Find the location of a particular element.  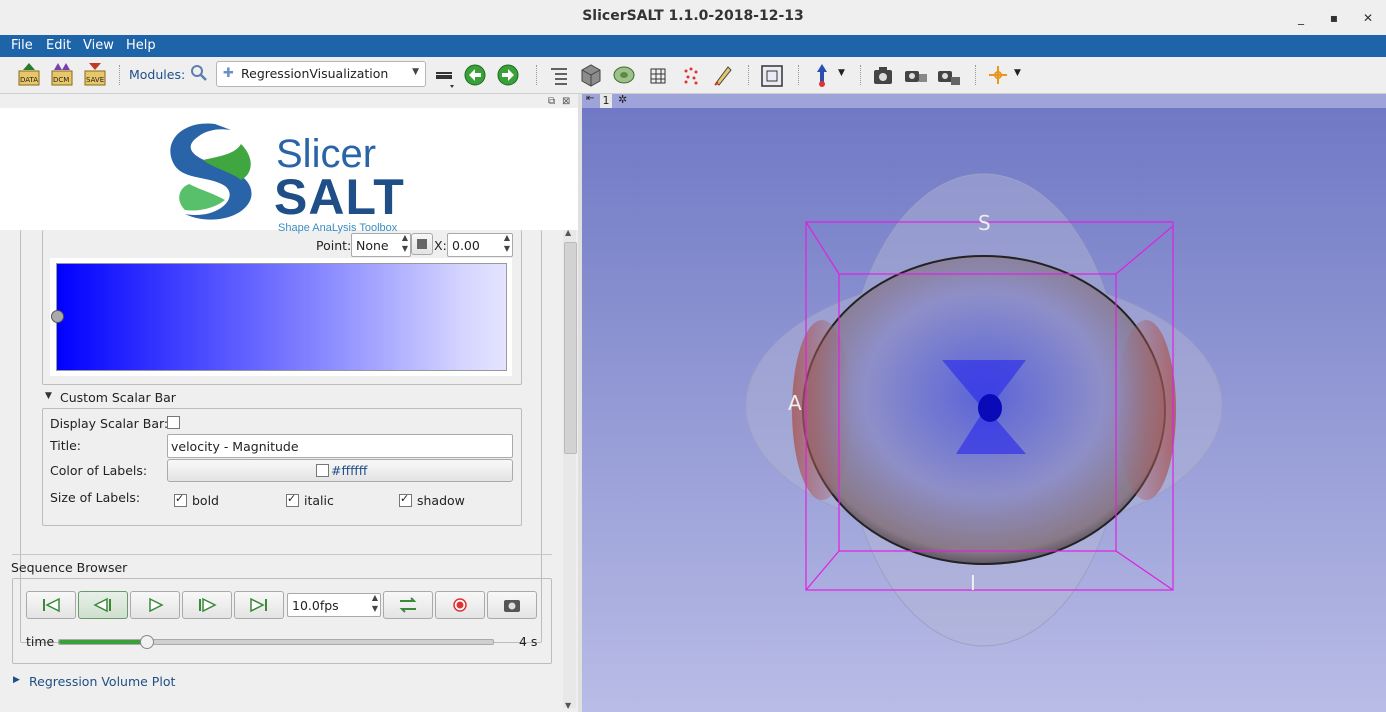

shadow-label: shadow is located at coordinates (441, 500).